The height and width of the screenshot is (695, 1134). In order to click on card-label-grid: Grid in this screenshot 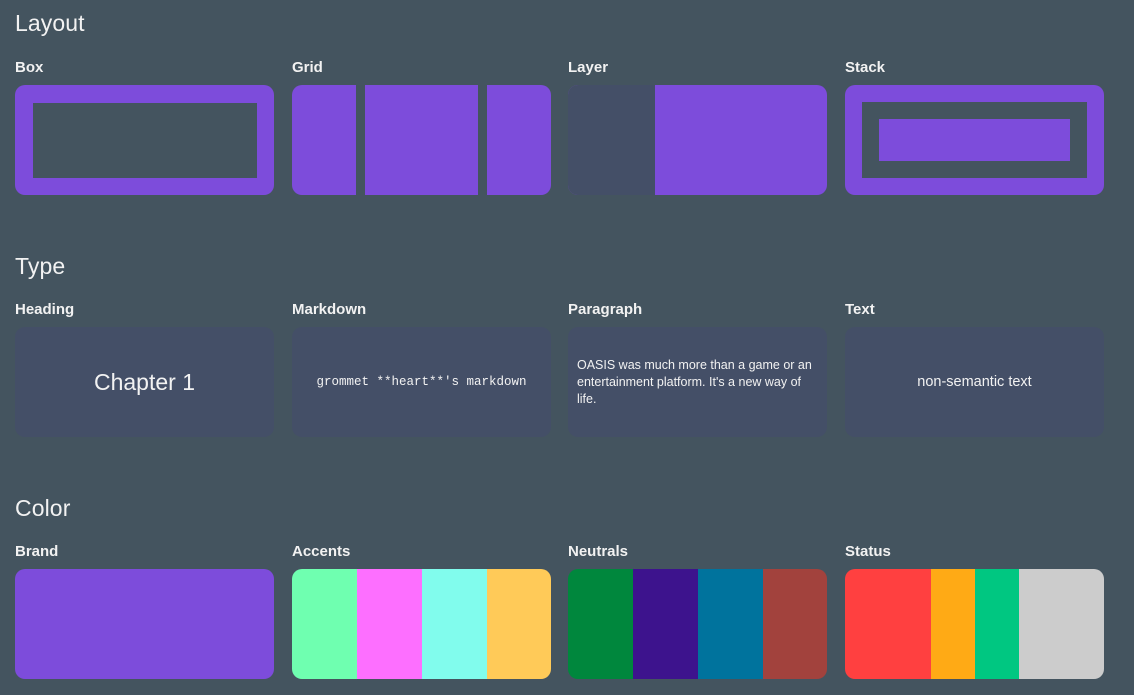, I will do `click(307, 67)`.